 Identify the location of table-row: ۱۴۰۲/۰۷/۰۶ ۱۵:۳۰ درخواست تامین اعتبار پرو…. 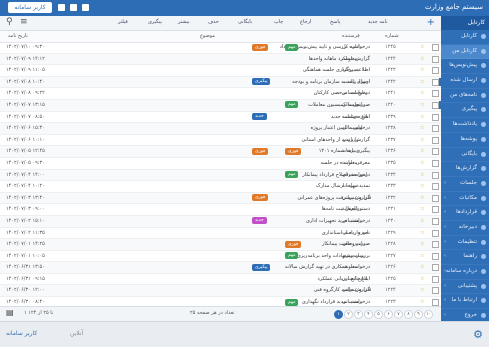
(220, 129).